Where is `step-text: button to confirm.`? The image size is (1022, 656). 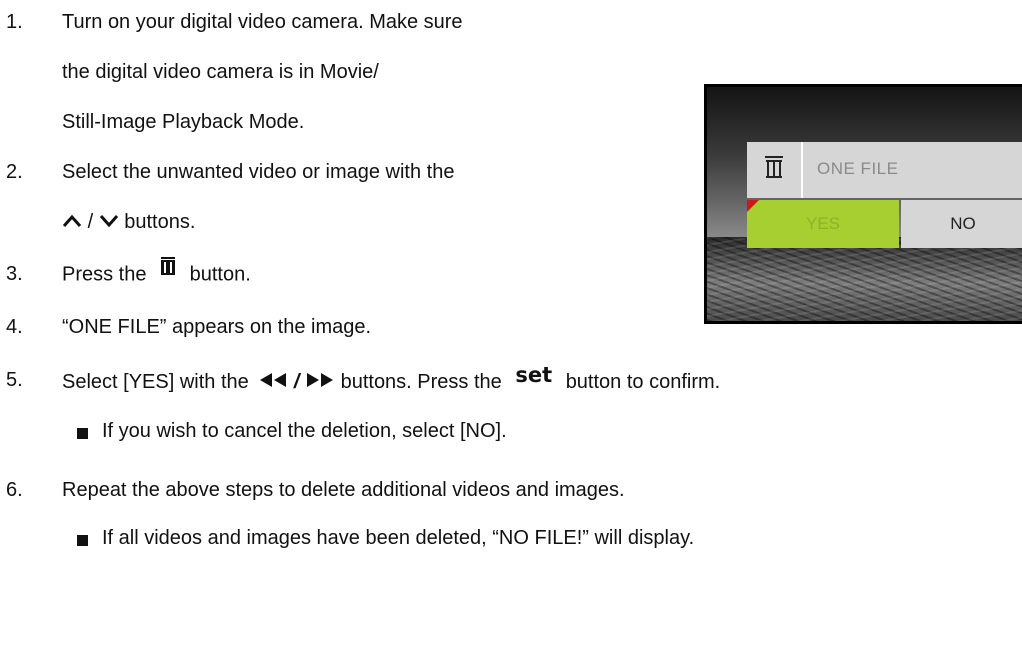
step-text: button to confirm. is located at coordinates (643, 382).